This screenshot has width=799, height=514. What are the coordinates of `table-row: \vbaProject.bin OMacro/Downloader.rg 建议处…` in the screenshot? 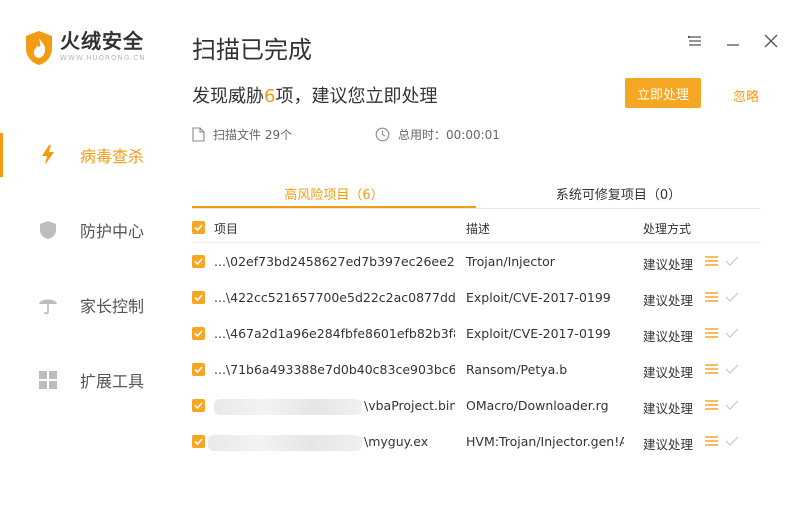 It's located at (476, 406).